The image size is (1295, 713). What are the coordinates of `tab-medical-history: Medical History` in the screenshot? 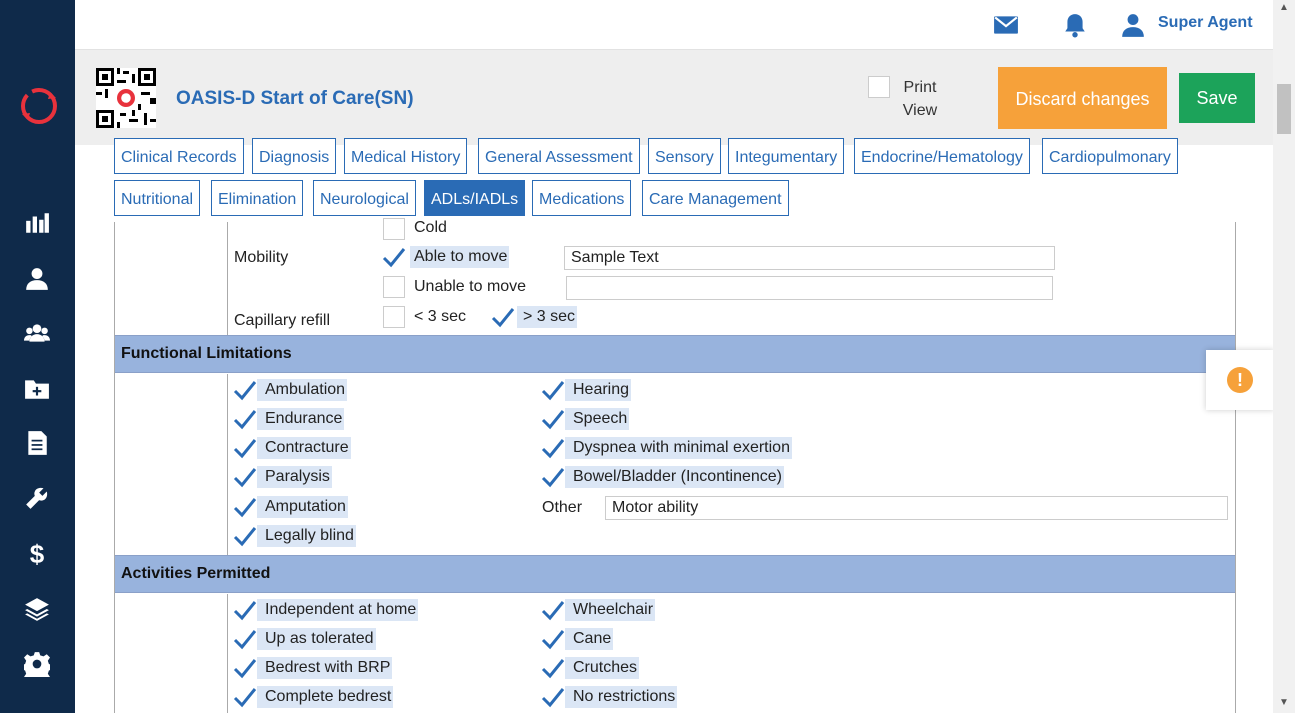 It's located at (406, 156).